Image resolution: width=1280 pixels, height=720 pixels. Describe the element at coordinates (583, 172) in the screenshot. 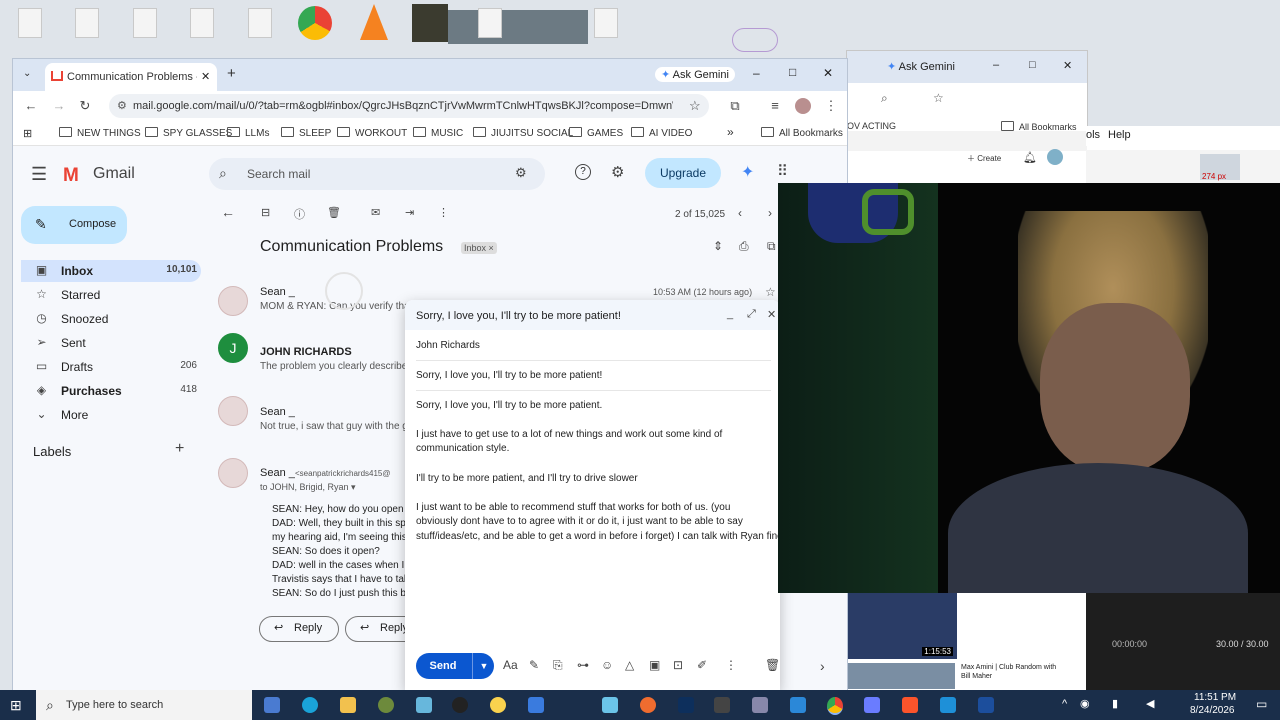

I see `help-icon: ?` at that location.